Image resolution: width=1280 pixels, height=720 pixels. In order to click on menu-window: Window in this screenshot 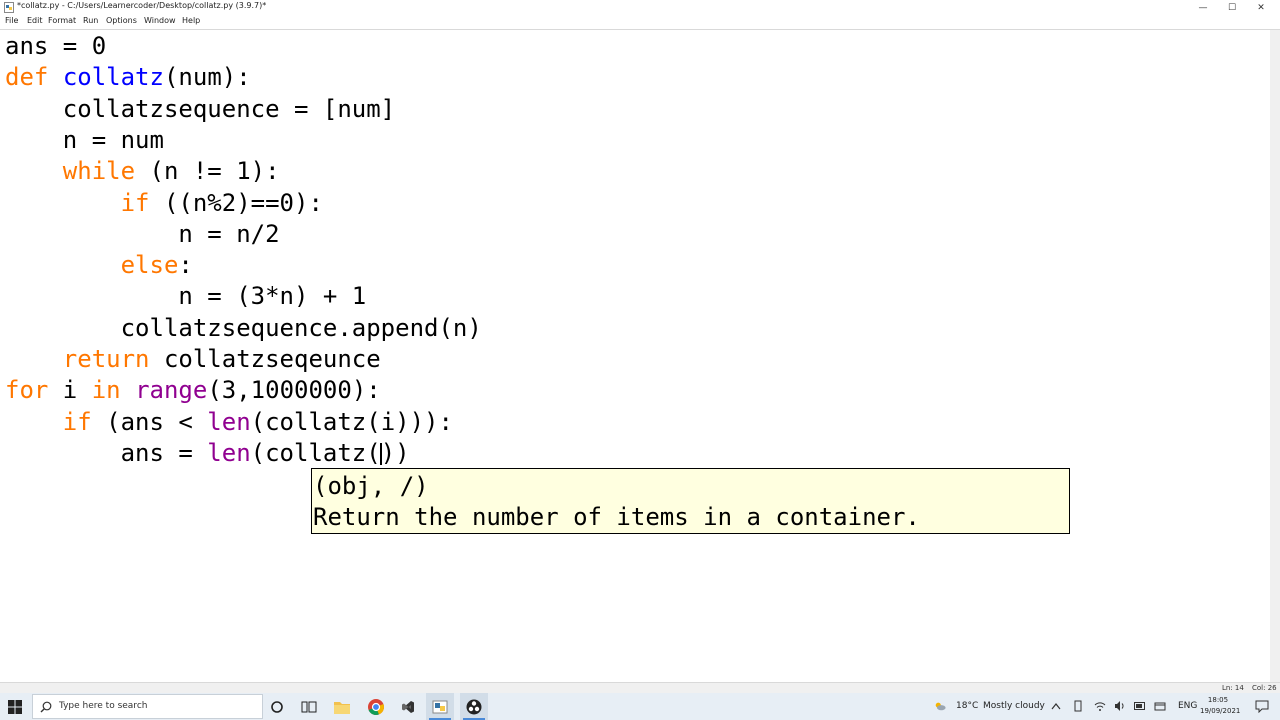, I will do `click(160, 20)`.